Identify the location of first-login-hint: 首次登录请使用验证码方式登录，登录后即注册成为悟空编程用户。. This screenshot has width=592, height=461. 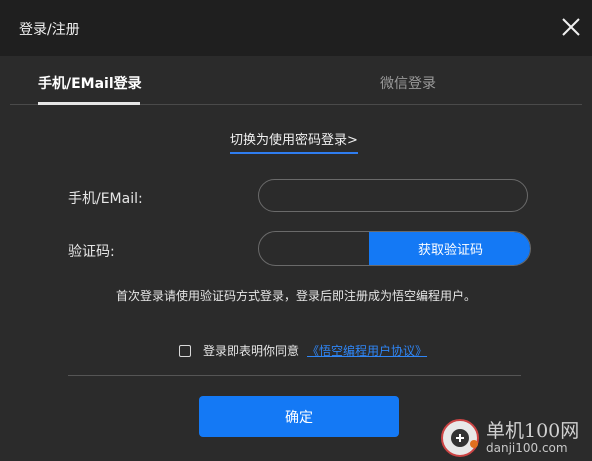
(295, 296).